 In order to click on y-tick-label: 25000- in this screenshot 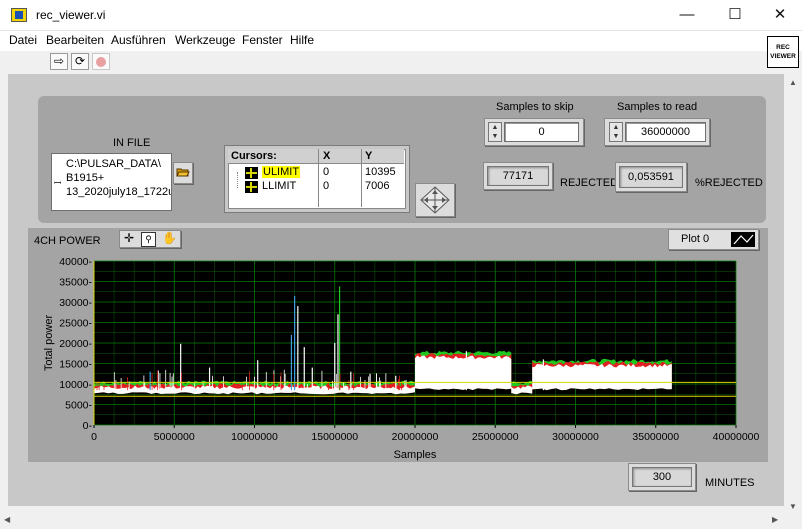, I will do `click(75, 324)`.